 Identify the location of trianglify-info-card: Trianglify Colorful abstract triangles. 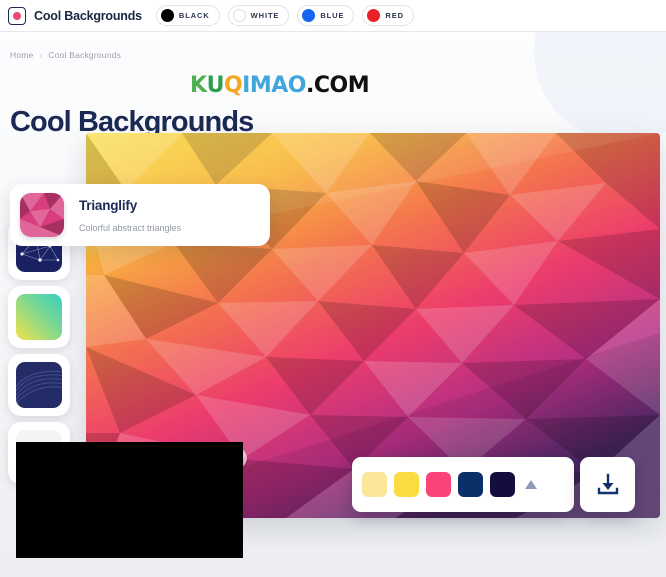
(140, 215).